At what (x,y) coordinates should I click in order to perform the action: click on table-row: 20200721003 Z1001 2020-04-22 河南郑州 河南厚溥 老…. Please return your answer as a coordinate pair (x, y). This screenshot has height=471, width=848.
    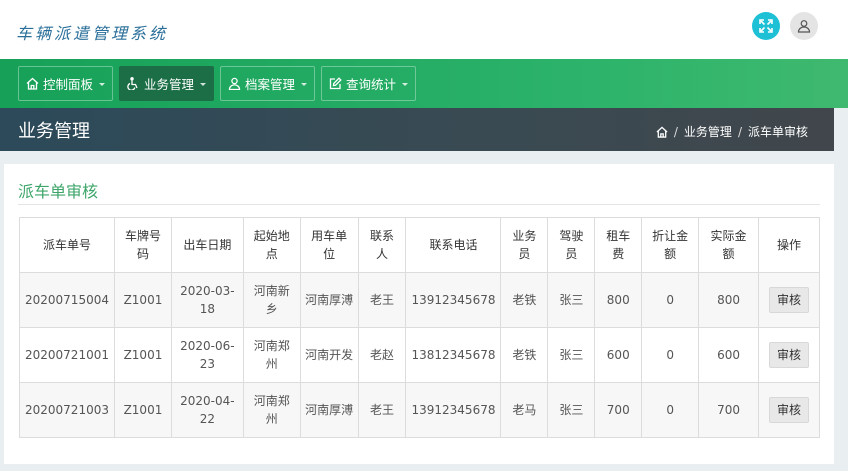
    Looking at the image, I should click on (420, 410).